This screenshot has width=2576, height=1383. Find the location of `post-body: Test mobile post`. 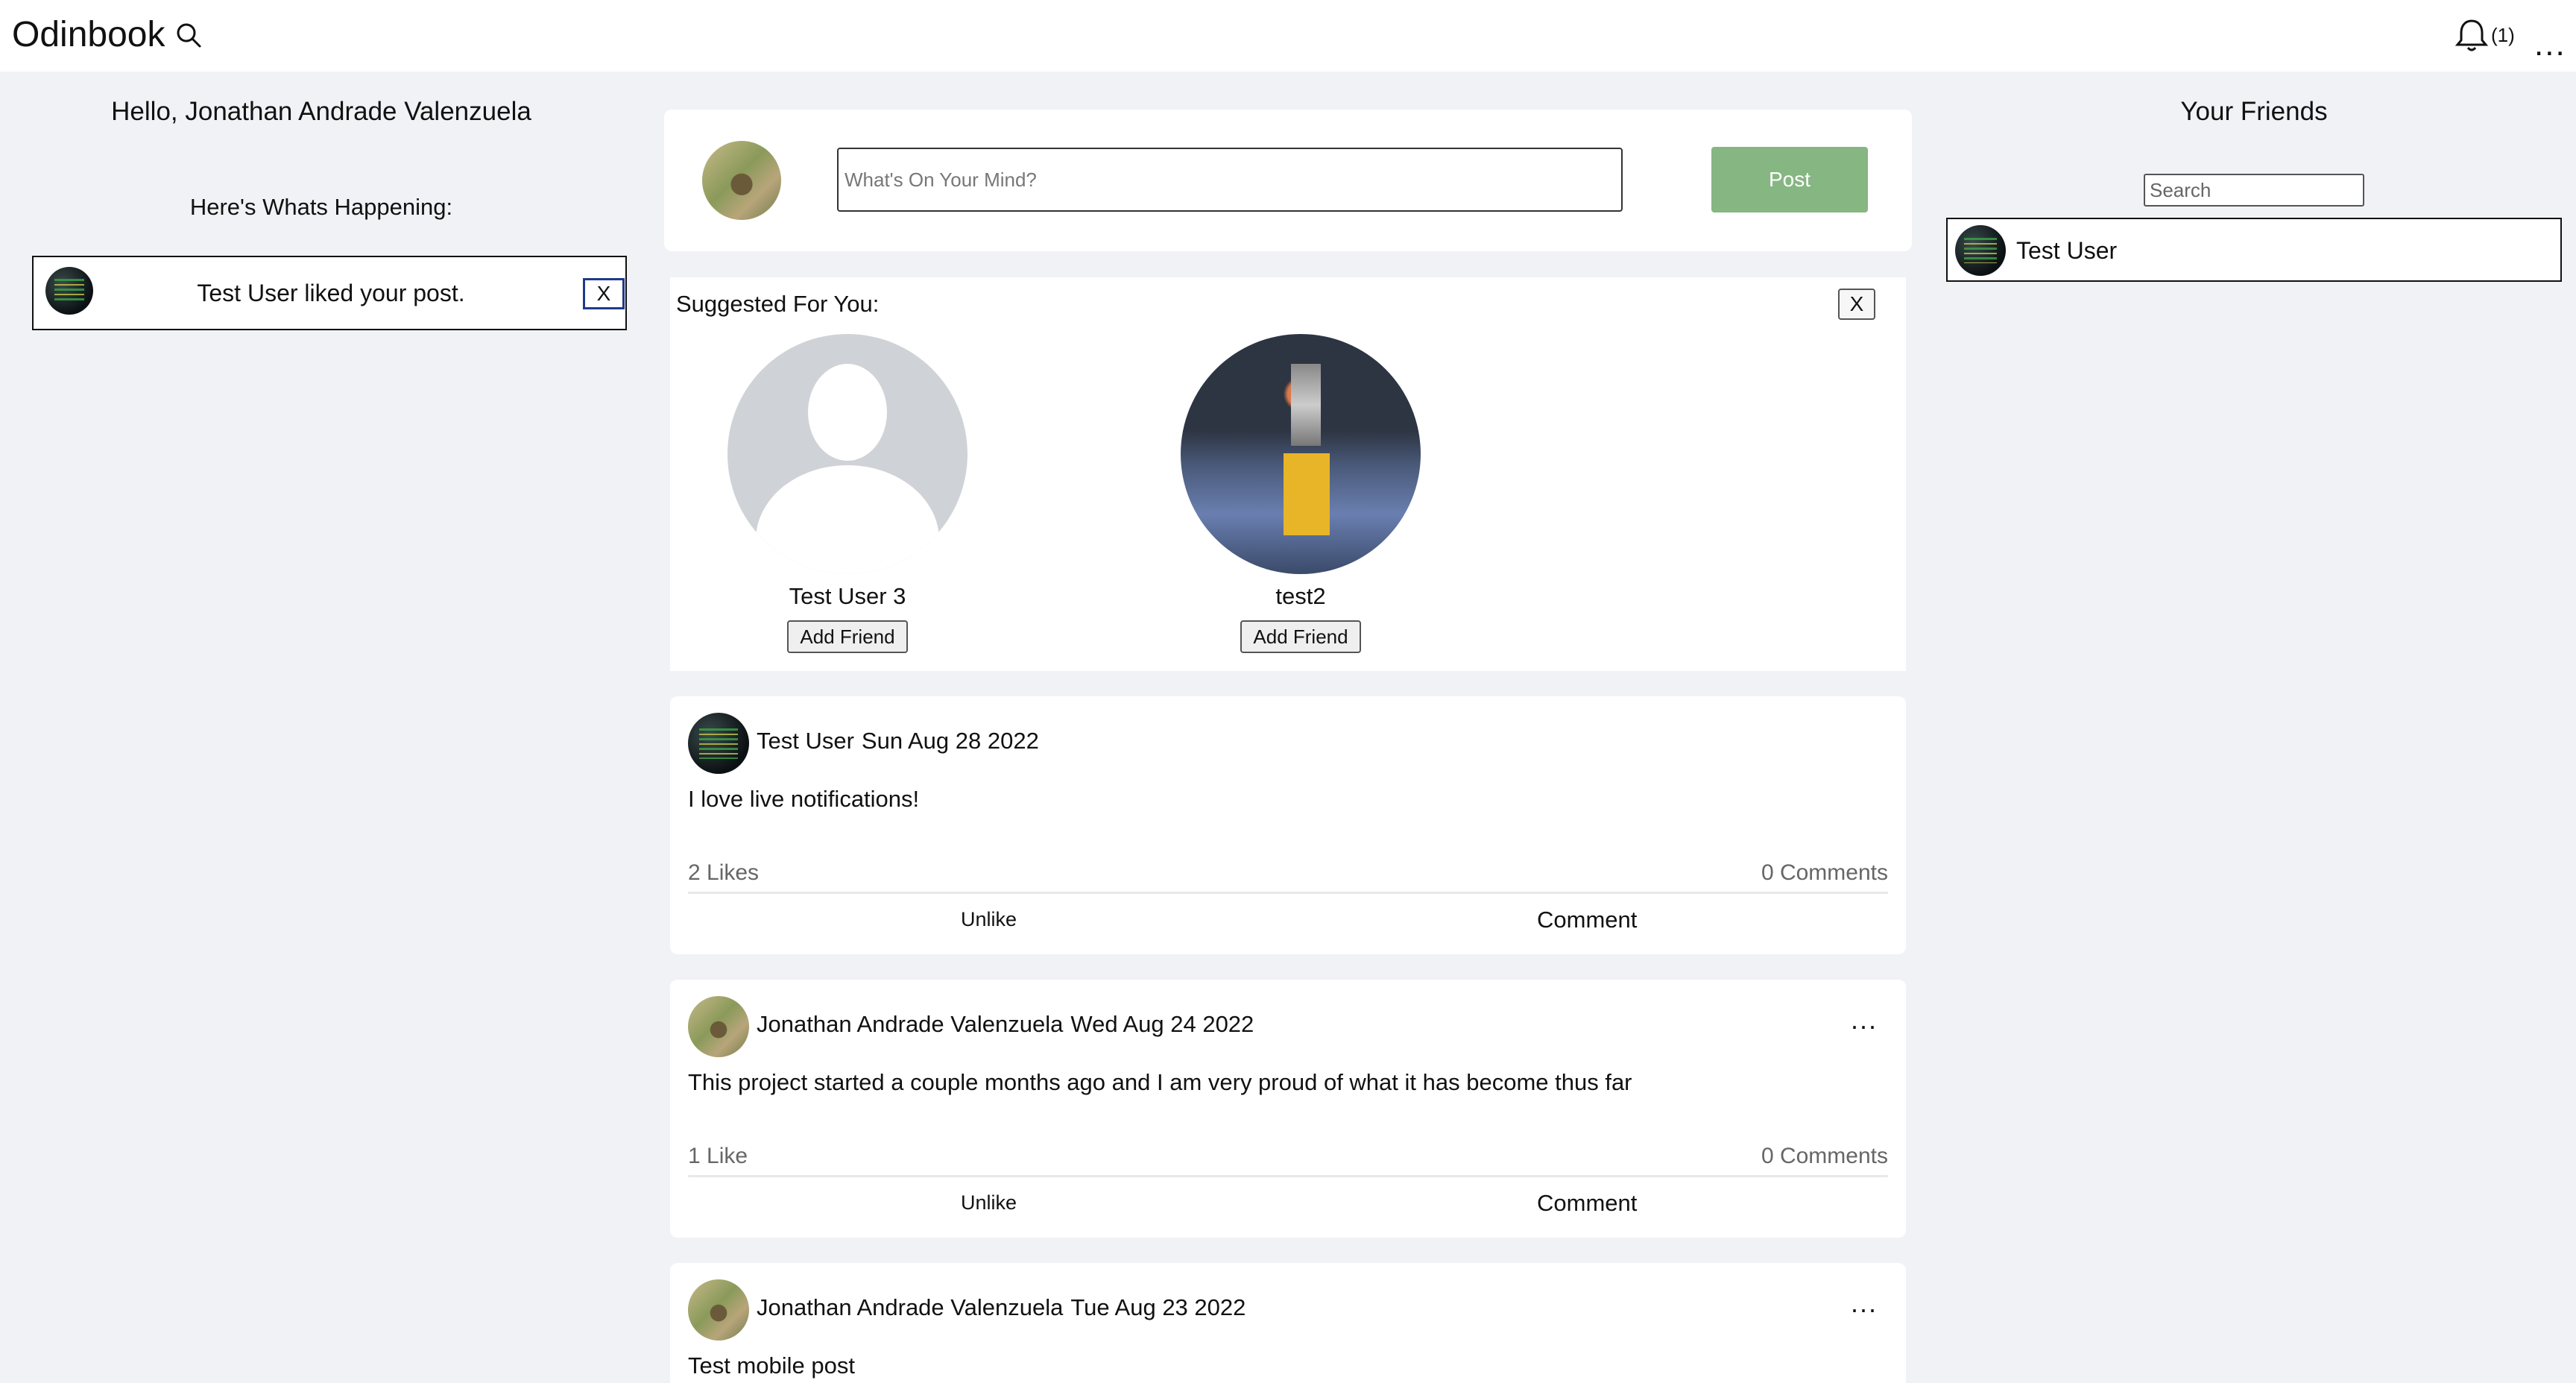

post-body: Test mobile post is located at coordinates (771, 1365).